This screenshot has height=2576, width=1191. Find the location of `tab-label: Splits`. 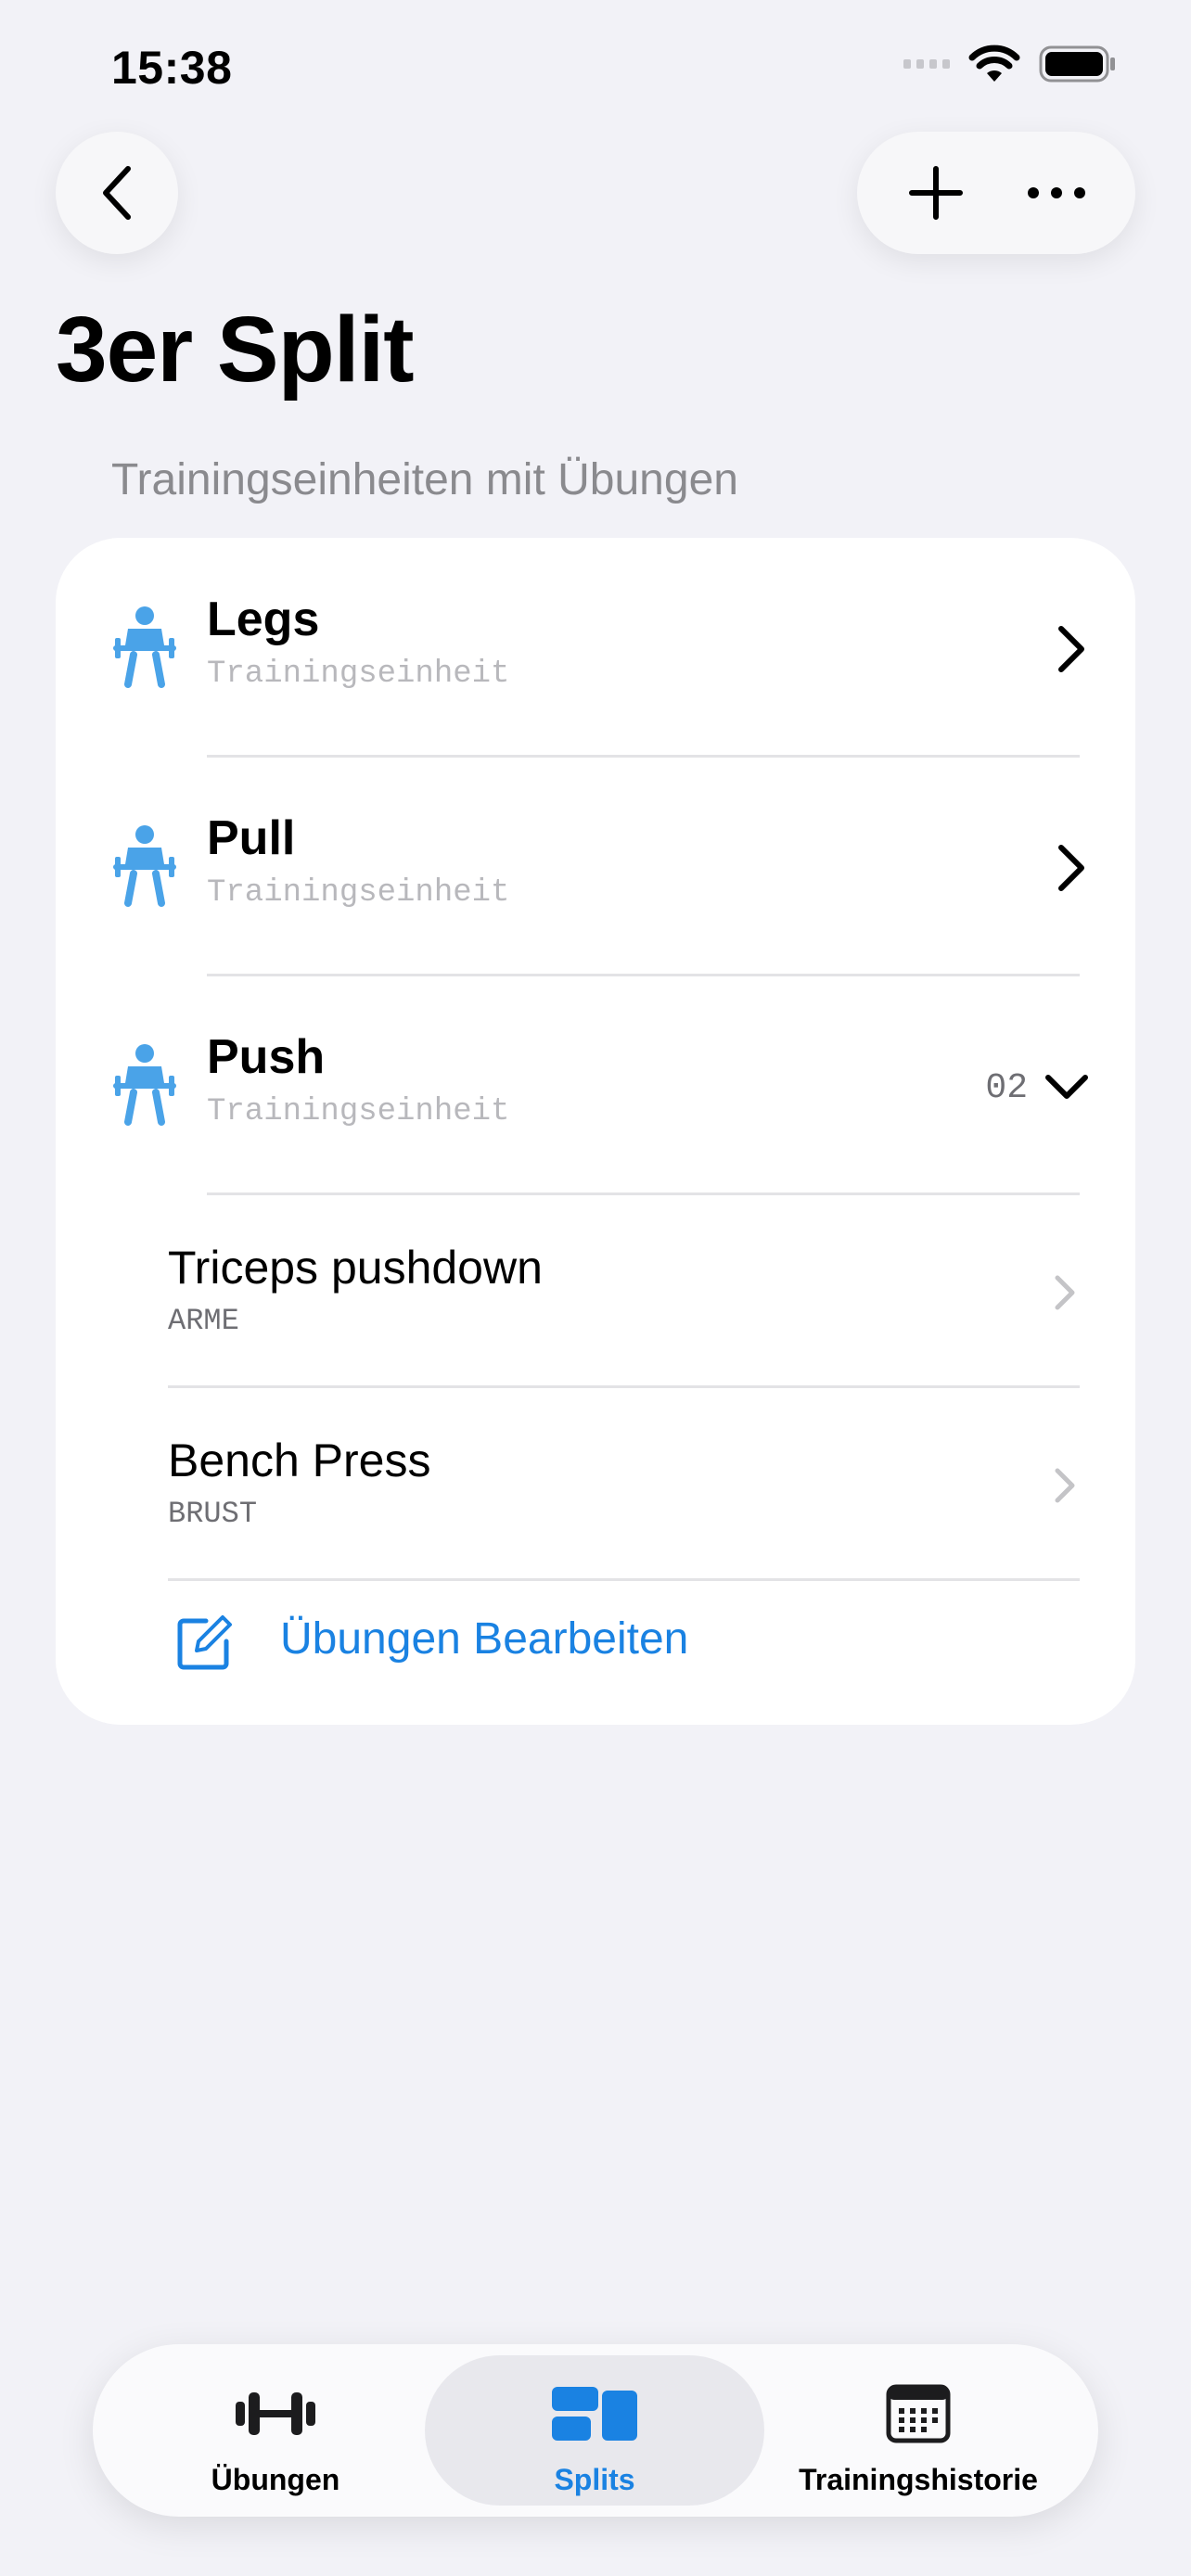

tab-label: Splits is located at coordinates (594, 2479).